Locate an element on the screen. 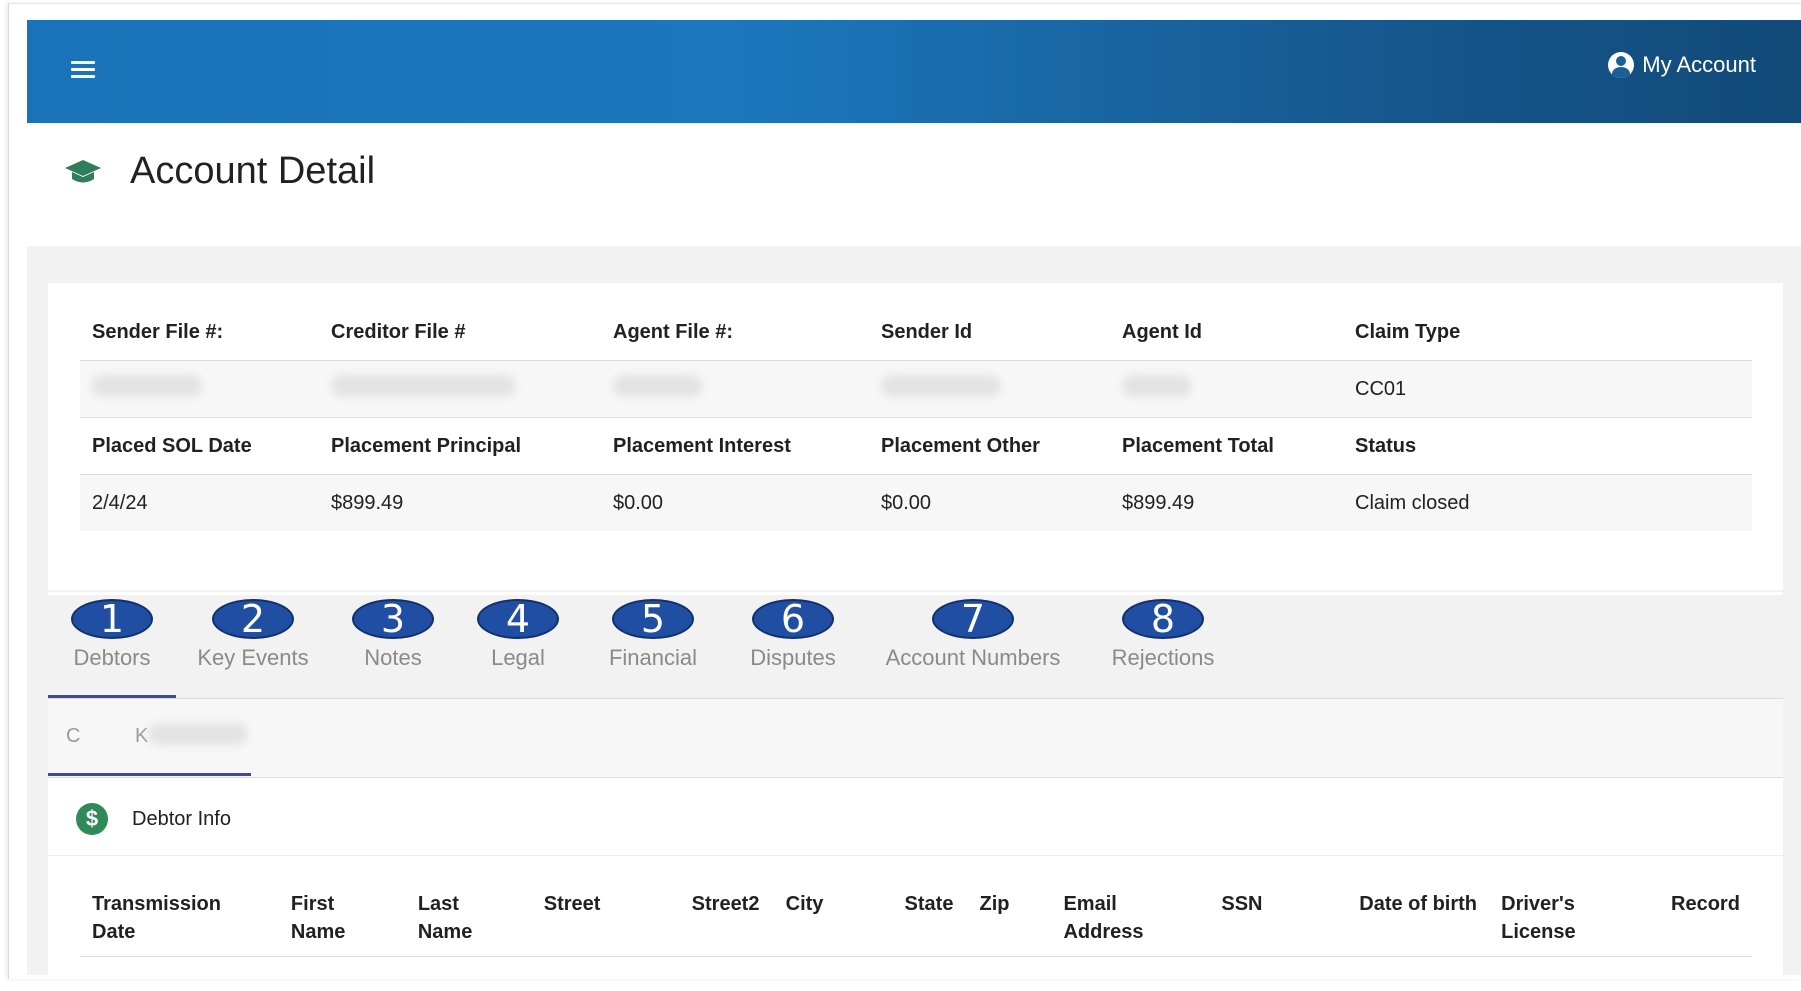 Image resolution: width=1801 pixels, height=991 pixels. debtor-info-title: Debtor Info is located at coordinates (181, 818).